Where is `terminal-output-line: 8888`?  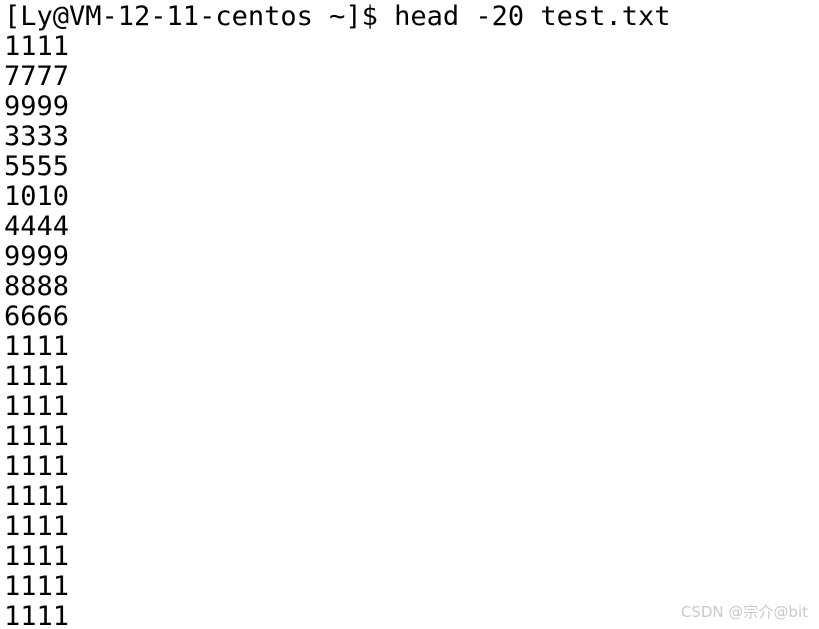 terminal-output-line: 8888 is located at coordinates (37, 286).